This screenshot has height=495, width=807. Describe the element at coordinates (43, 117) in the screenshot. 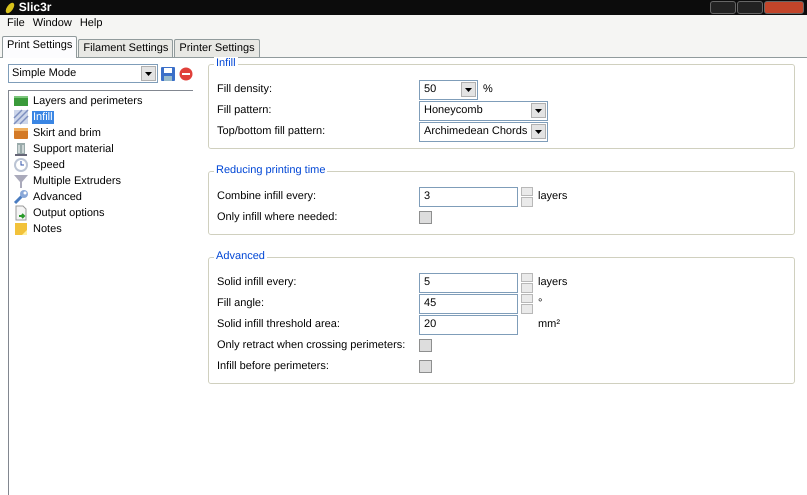

I see `tree-item: Infill` at that location.